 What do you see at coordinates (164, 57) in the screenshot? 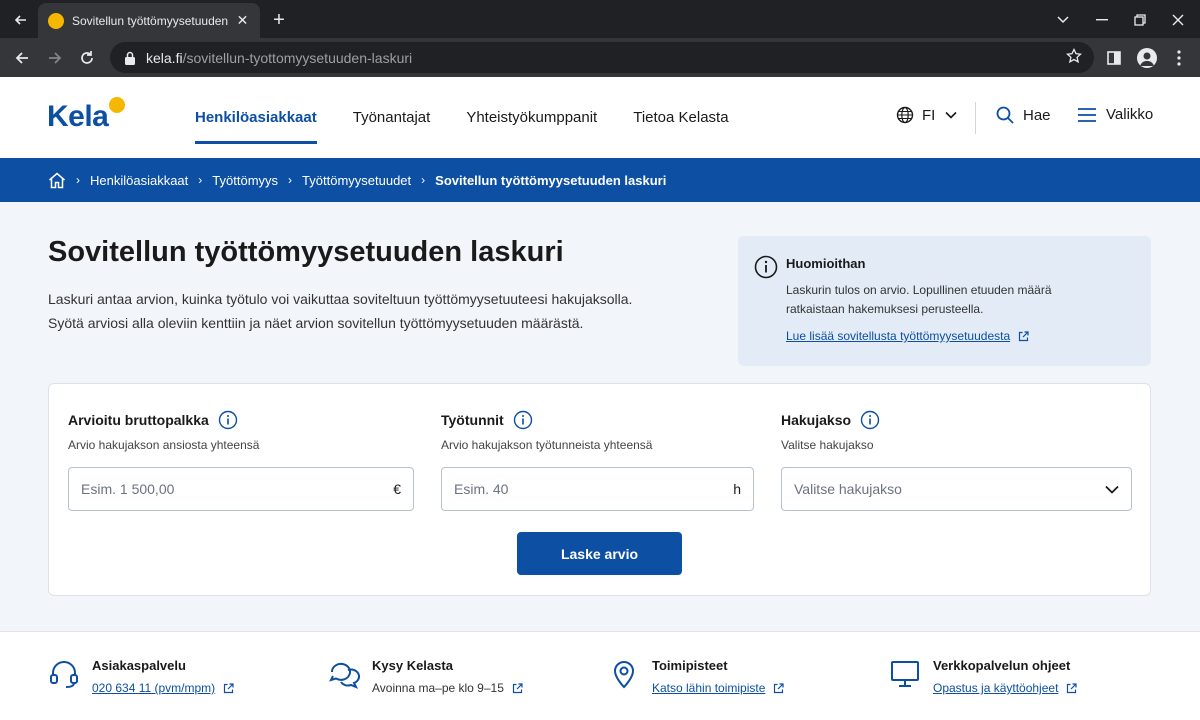
I see `url-domain: kela.fi` at bounding box center [164, 57].